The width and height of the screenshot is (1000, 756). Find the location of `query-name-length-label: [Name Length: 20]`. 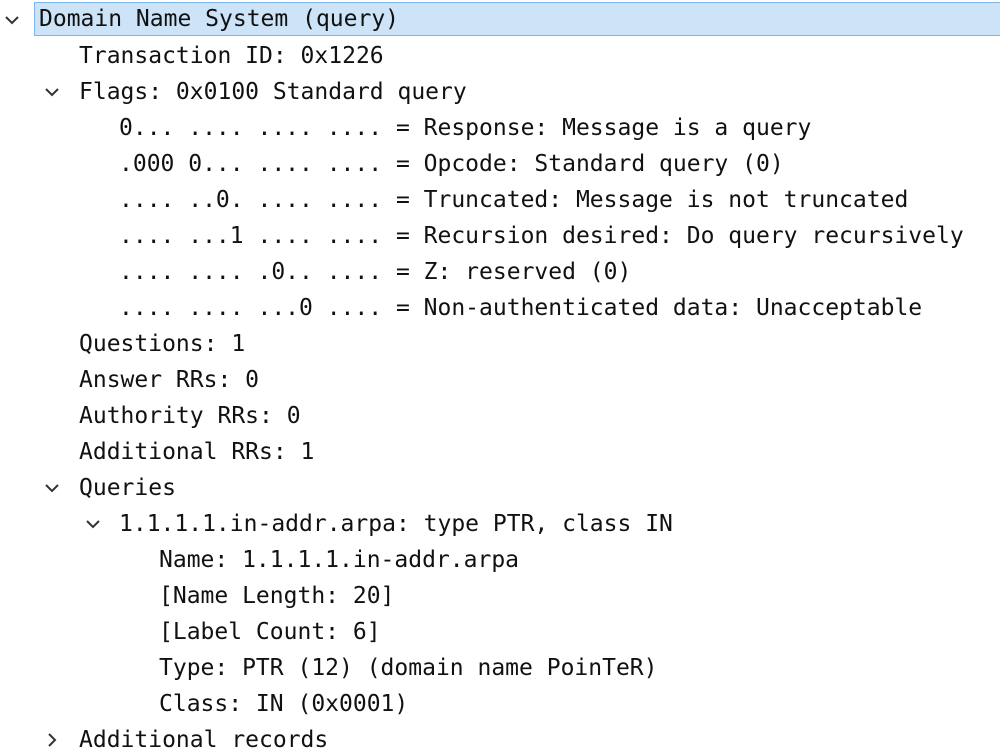

query-name-length-label: [Name Length: 20] is located at coordinates (277, 596).